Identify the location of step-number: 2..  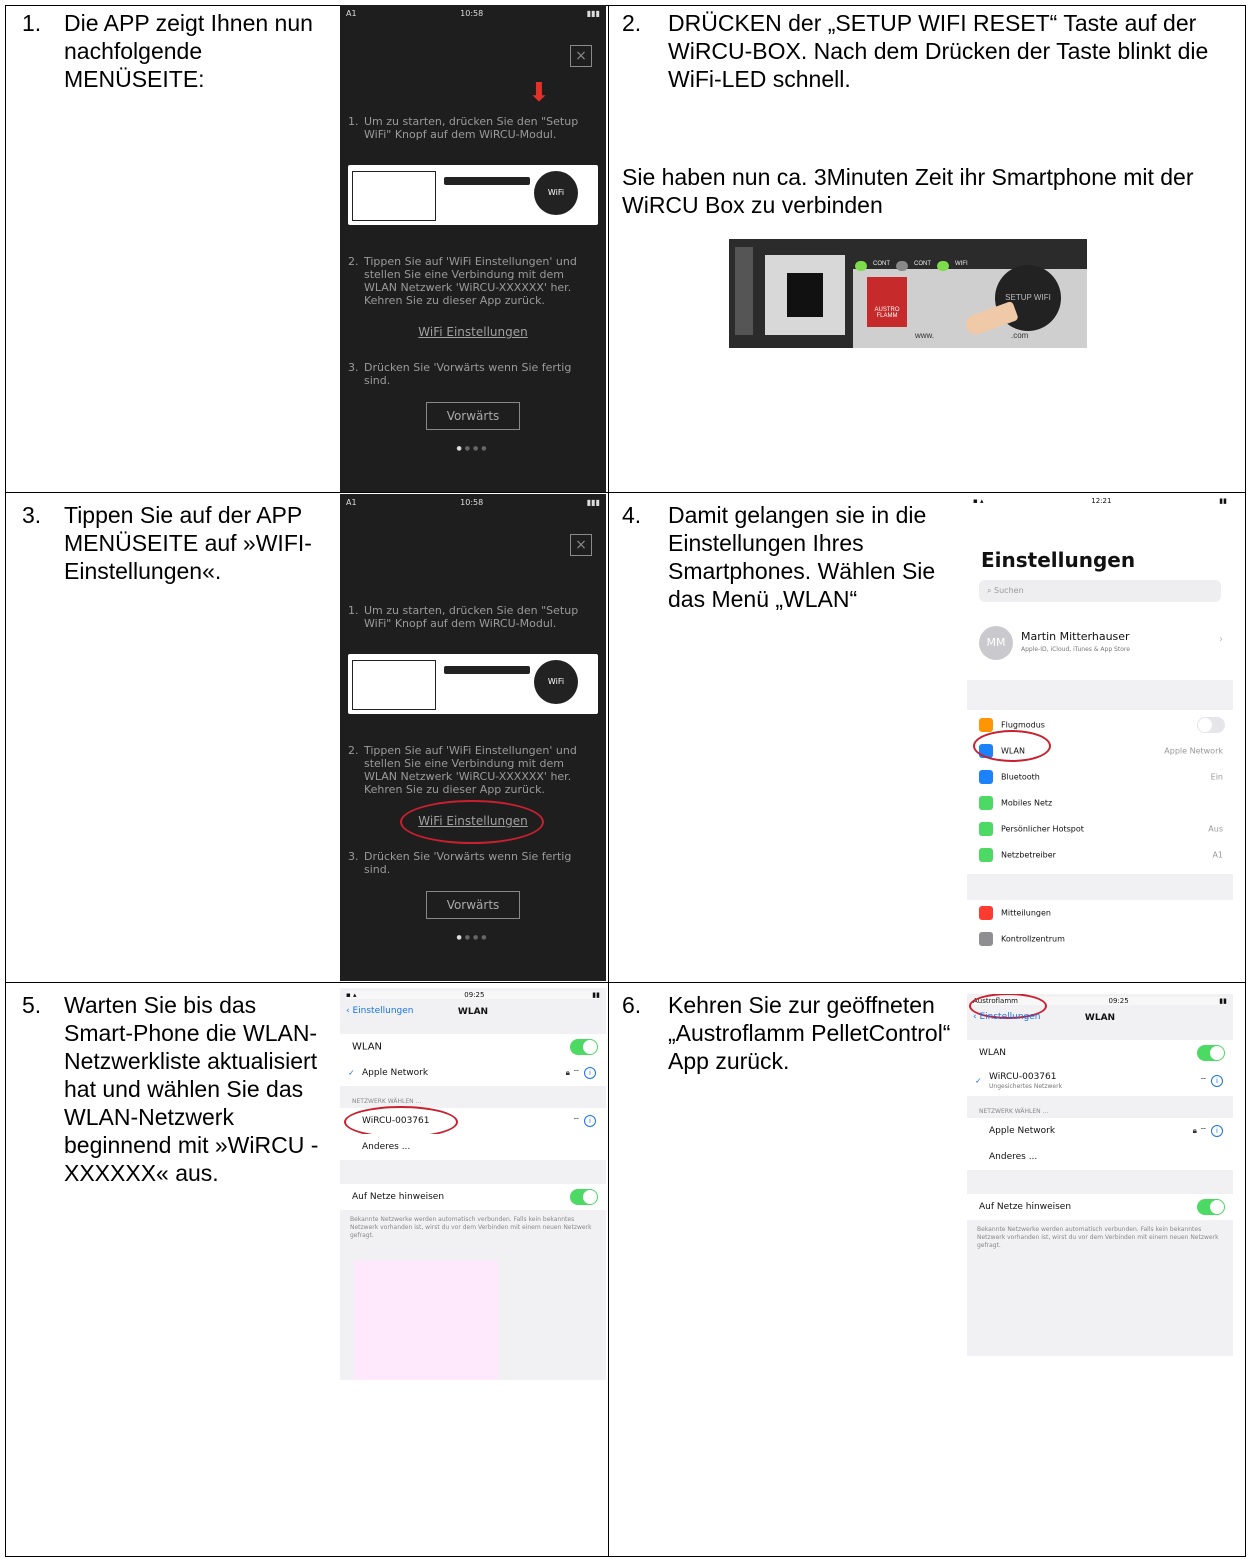
(632, 23).